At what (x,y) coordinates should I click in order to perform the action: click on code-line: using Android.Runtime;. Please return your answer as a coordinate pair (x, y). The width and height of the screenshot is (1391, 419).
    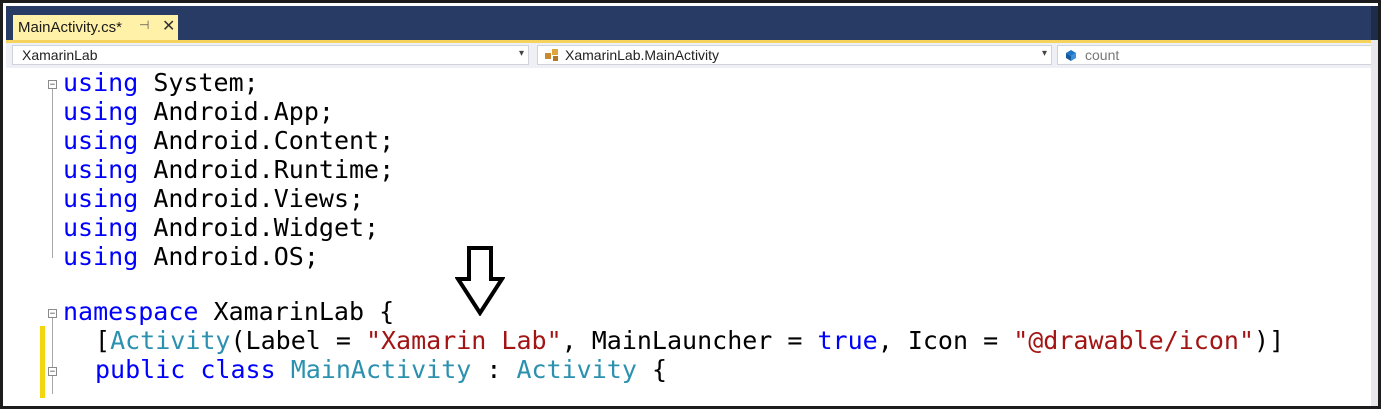
    Looking at the image, I should click on (229, 169).